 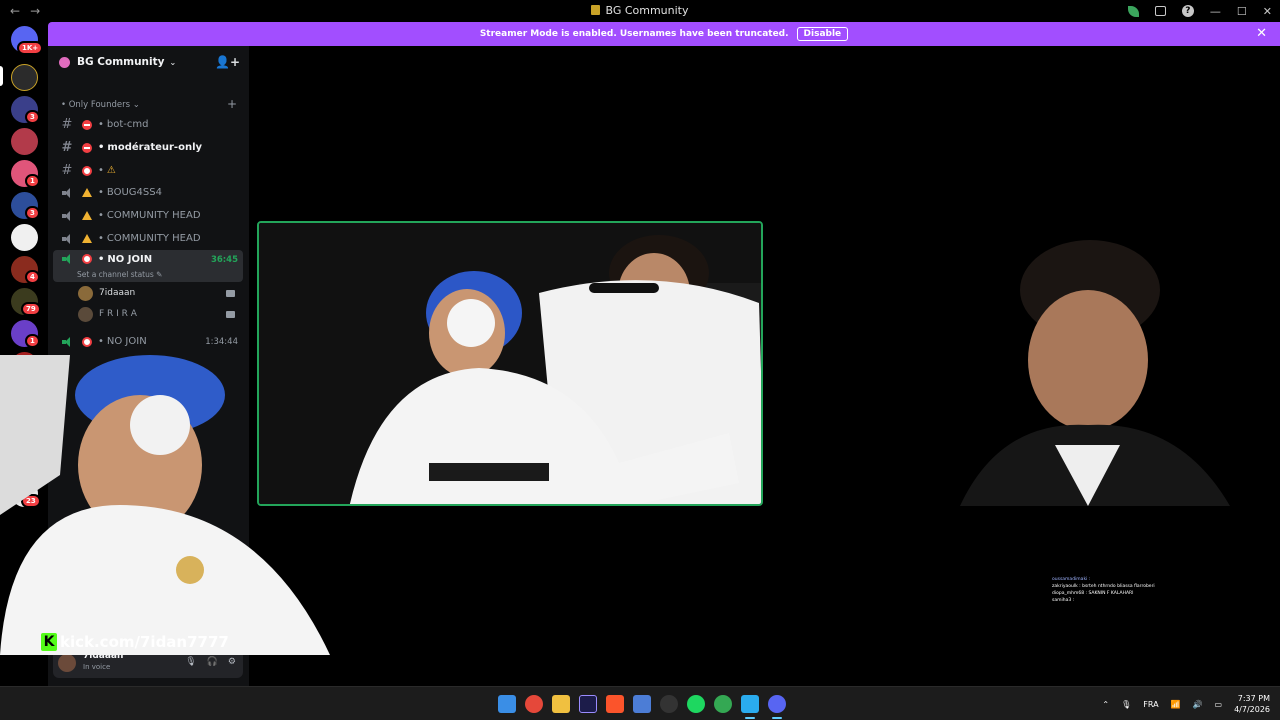 I want to click on window-title-text: BG Community, so click(x=647, y=10).